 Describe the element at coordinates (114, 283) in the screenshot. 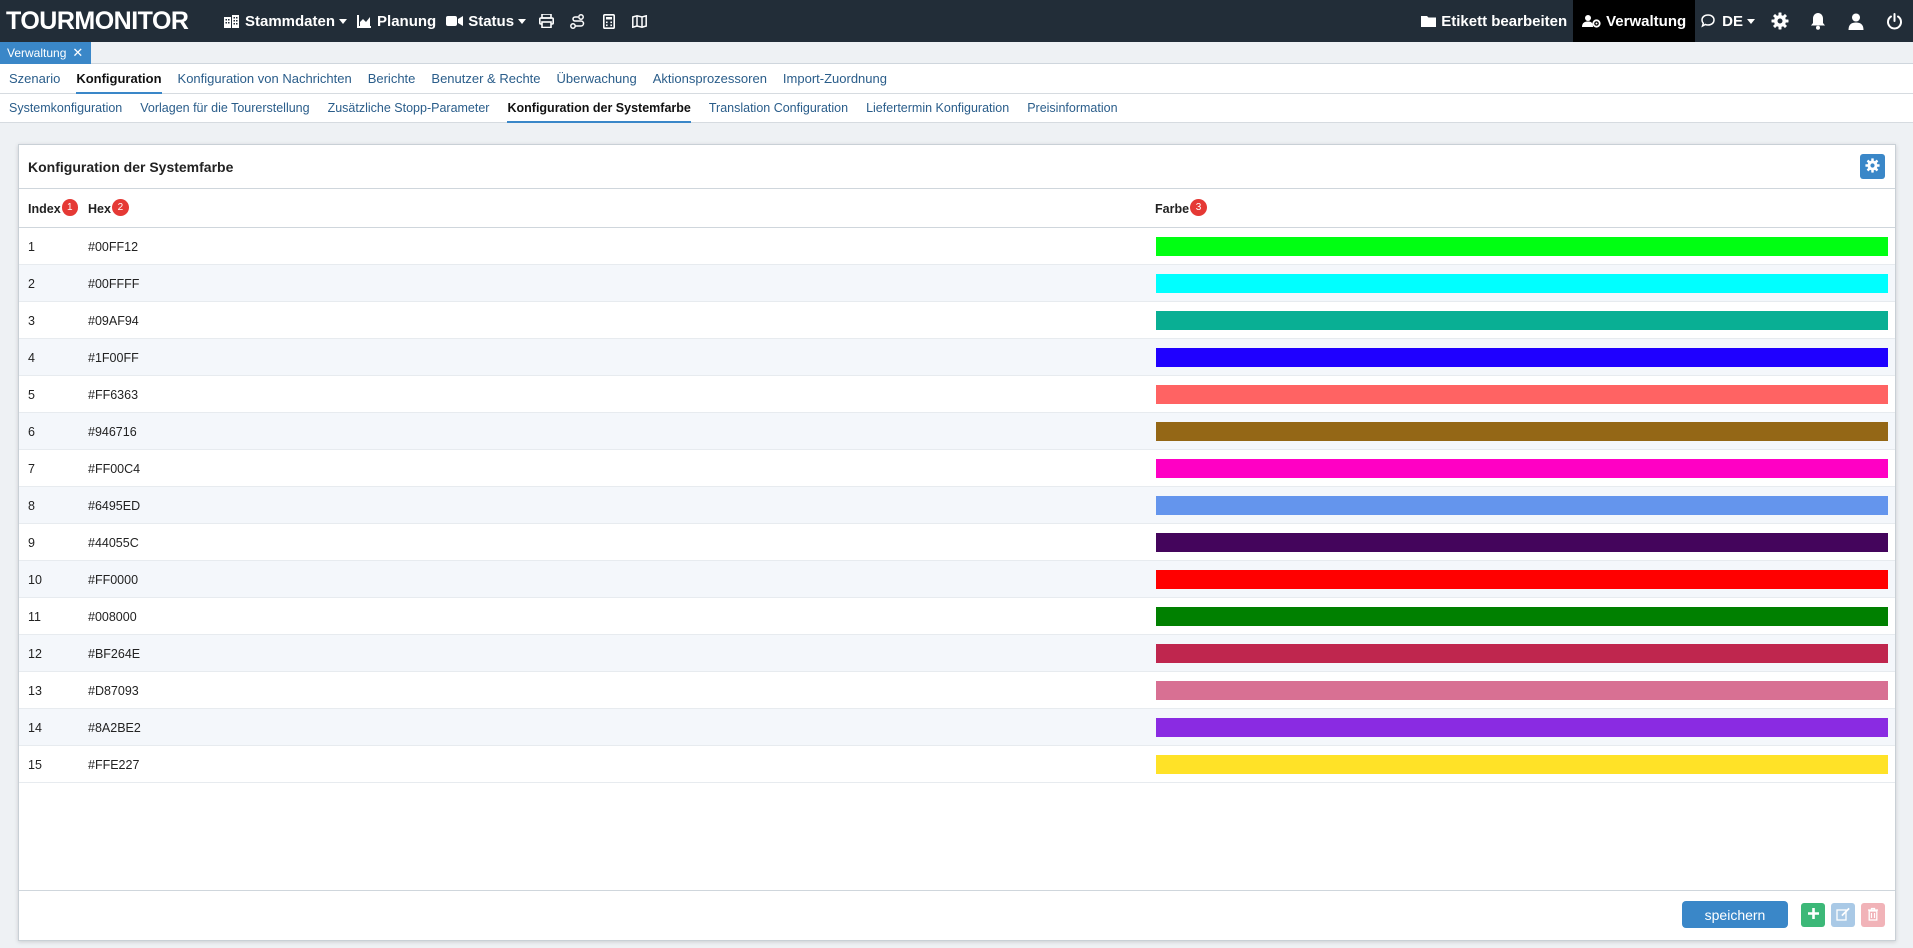

I see `cell-hex: #00FFFF` at that location.